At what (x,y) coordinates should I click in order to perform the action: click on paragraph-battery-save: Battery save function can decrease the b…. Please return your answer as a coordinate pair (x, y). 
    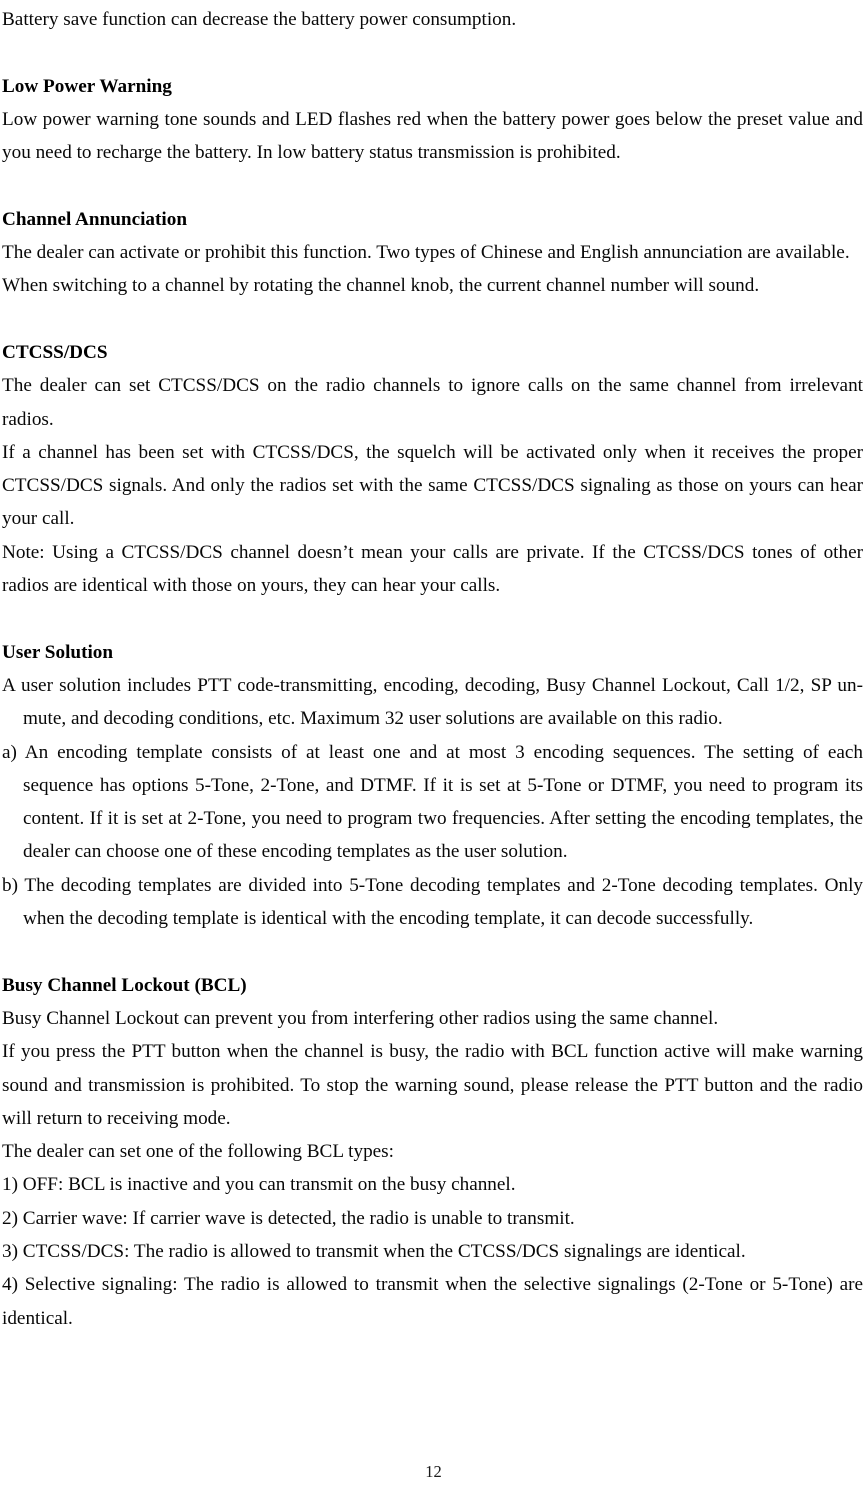
    Looking at the image, I should click on (259, 19).